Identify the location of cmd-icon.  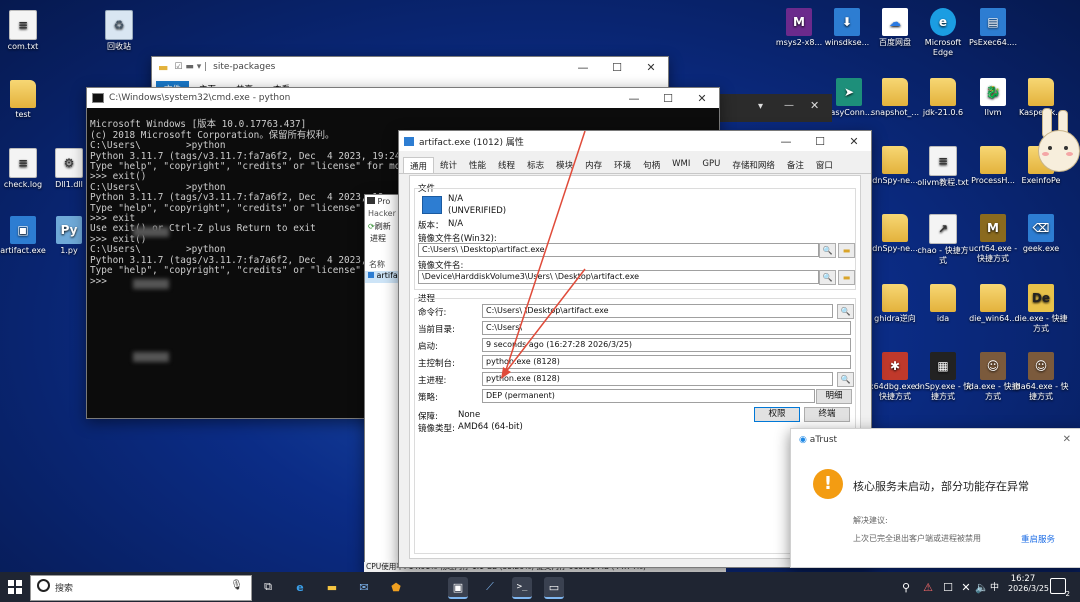
(98, 98).